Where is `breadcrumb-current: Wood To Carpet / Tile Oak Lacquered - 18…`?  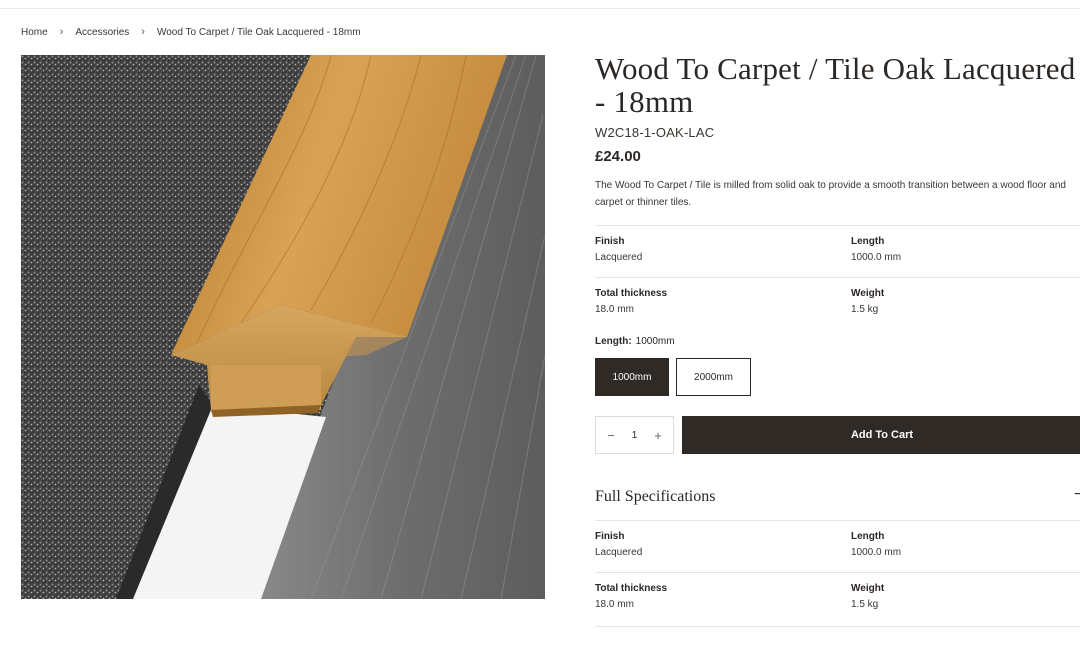
breadcrumb-current: Wood To Carpet / Tile Oak Lacquered - 18… is located at coordinates (258, 32).